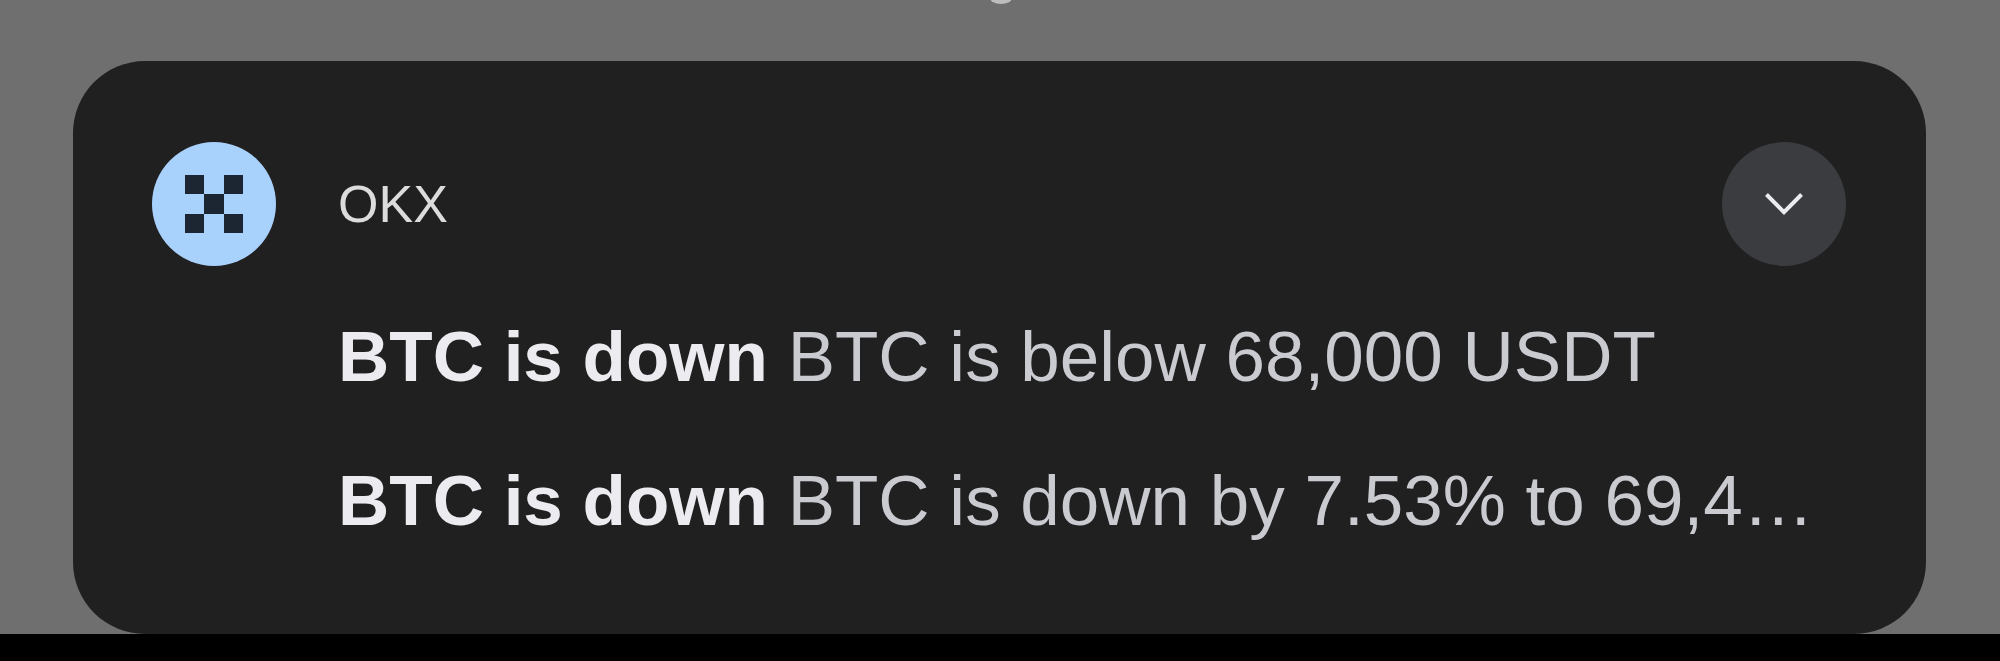  What do you see at coordinates (997, 357) in the screenshot?
I see `notification-message: BTC is down BTC is below 68,000 USDT` at bounding box center [997, 357].